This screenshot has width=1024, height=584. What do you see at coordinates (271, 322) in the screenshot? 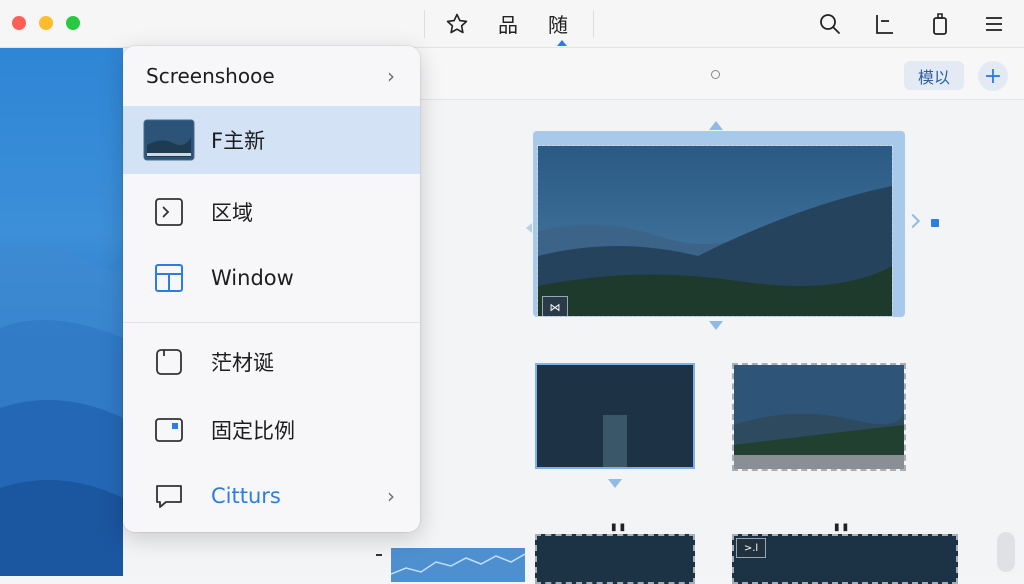
I see `menu-divider` at bounding box center [271, 322].